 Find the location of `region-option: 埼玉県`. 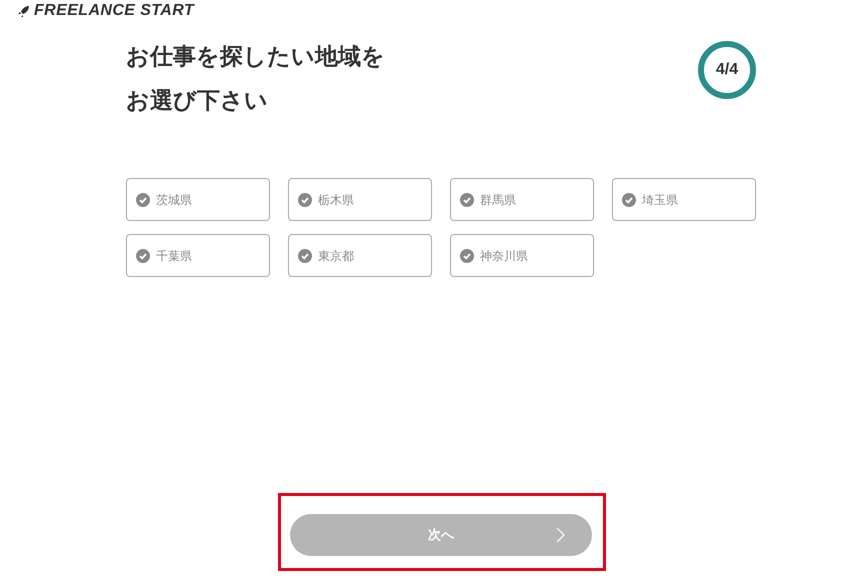

region-option: 埼玉県 is located at coordinates (684, 199).